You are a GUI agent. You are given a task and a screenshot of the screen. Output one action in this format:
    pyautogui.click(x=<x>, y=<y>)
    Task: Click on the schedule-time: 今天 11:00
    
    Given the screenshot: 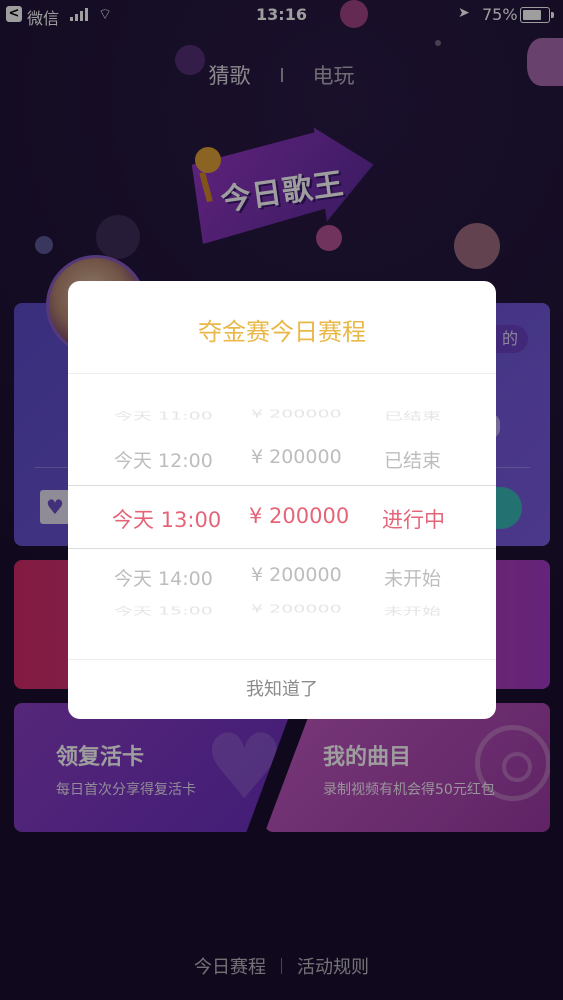 What is the action you would take?
    pyautogui.click(x=163, y=416)
    